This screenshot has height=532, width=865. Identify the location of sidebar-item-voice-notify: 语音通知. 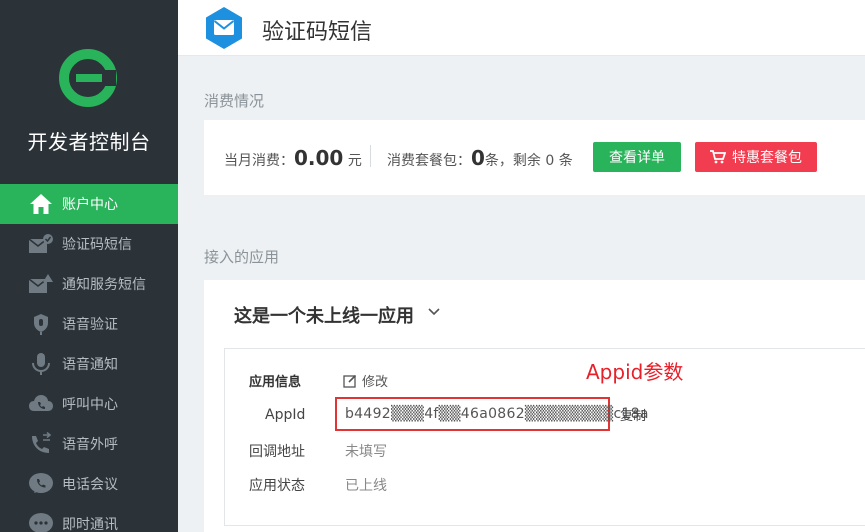
(89, 364).